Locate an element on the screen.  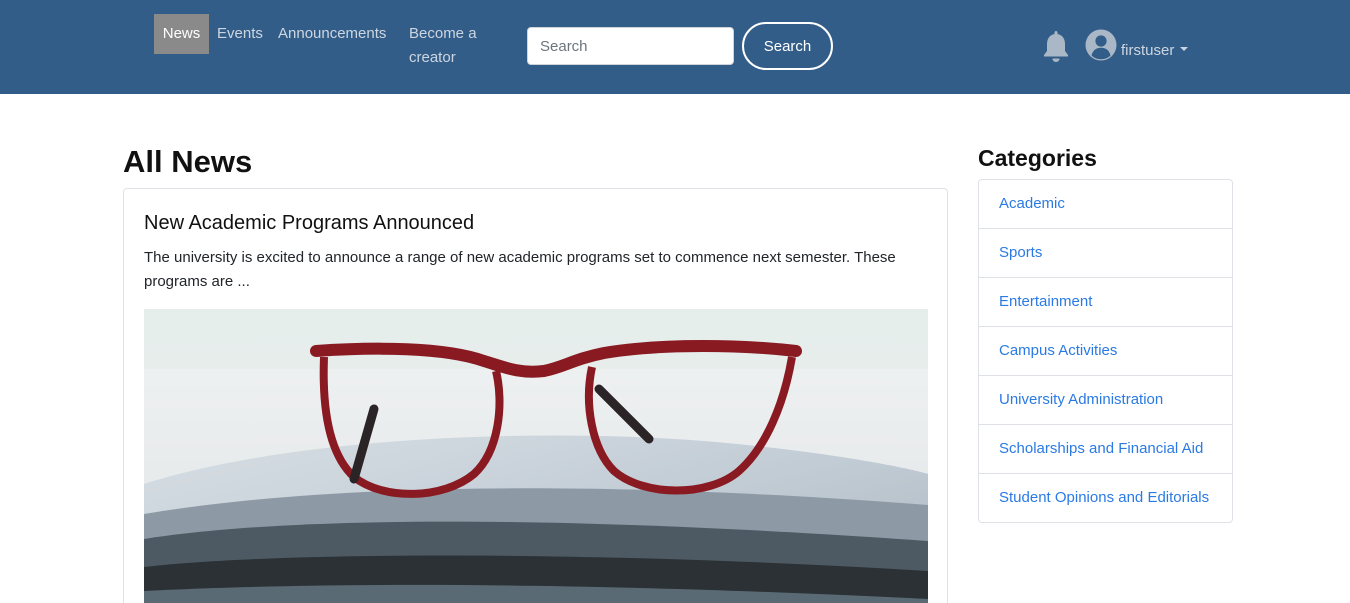
nav-link-announcements: Announcements is located at coordinates (332, 34).